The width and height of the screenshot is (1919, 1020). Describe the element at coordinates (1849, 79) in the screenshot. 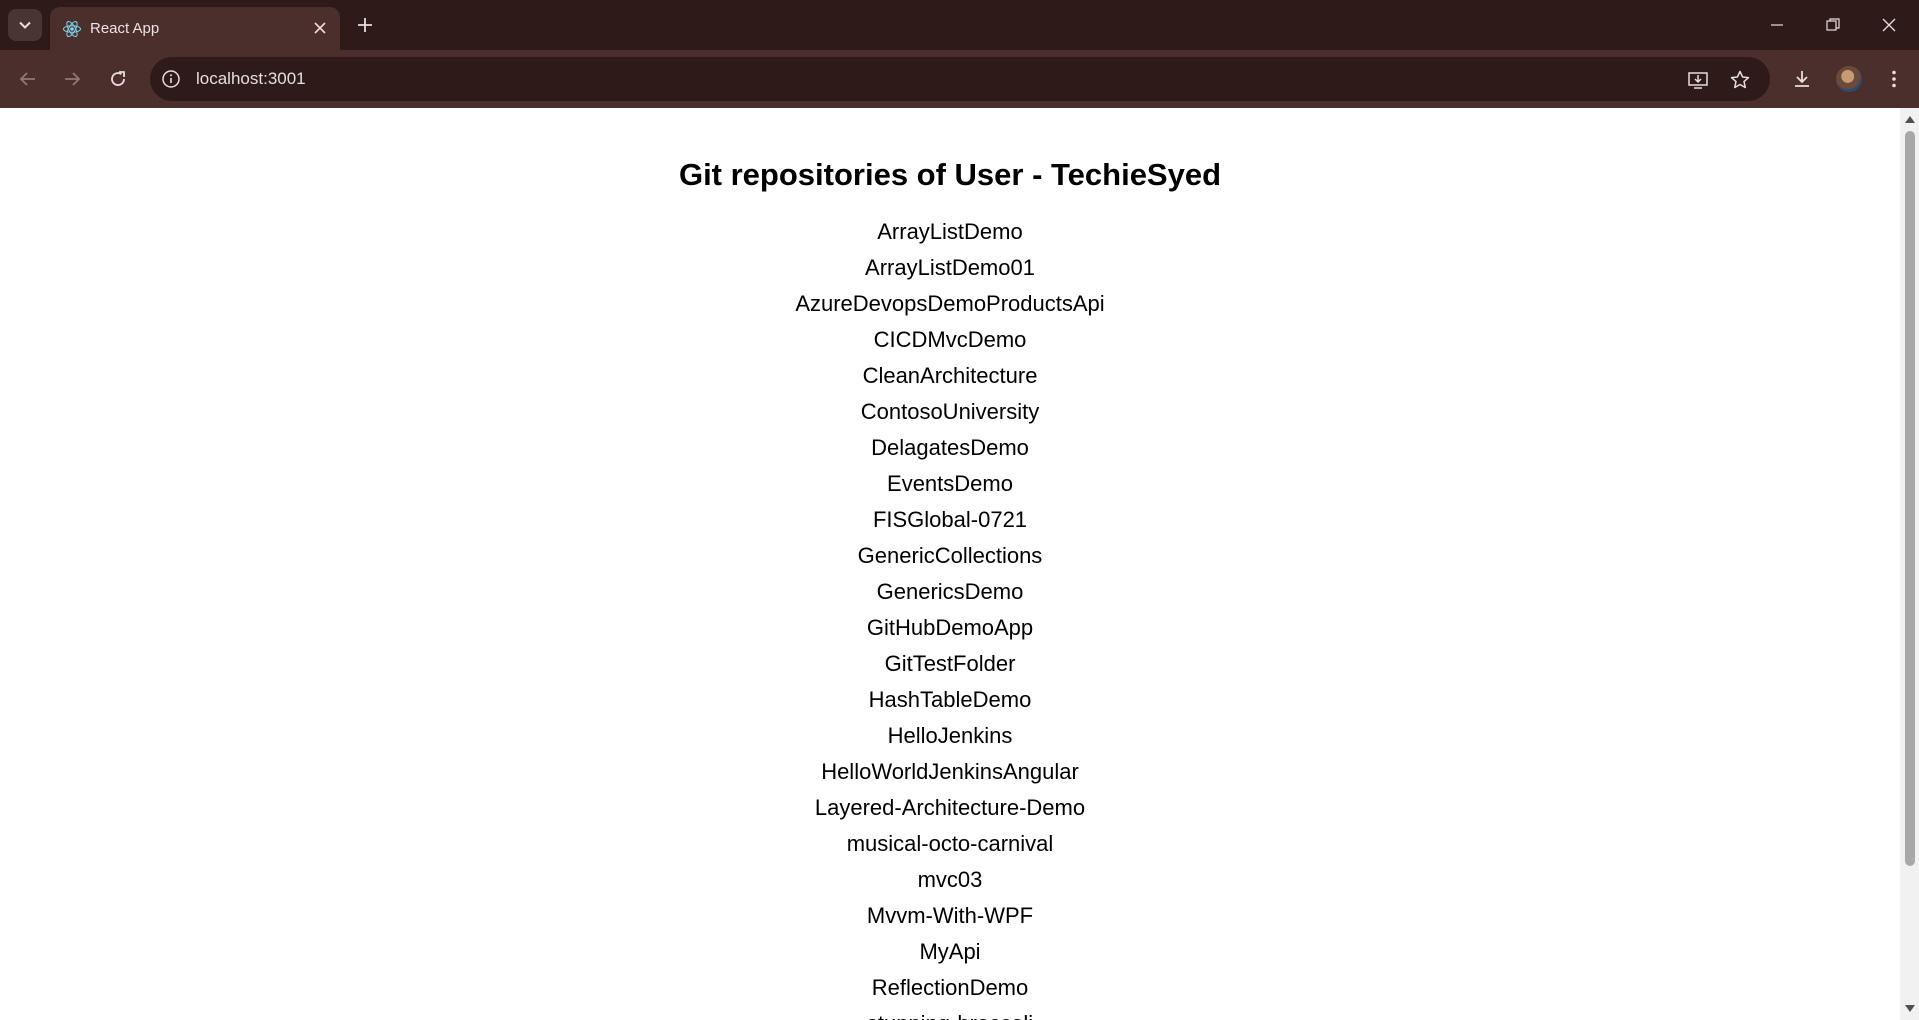

I see `avatar` at that location.